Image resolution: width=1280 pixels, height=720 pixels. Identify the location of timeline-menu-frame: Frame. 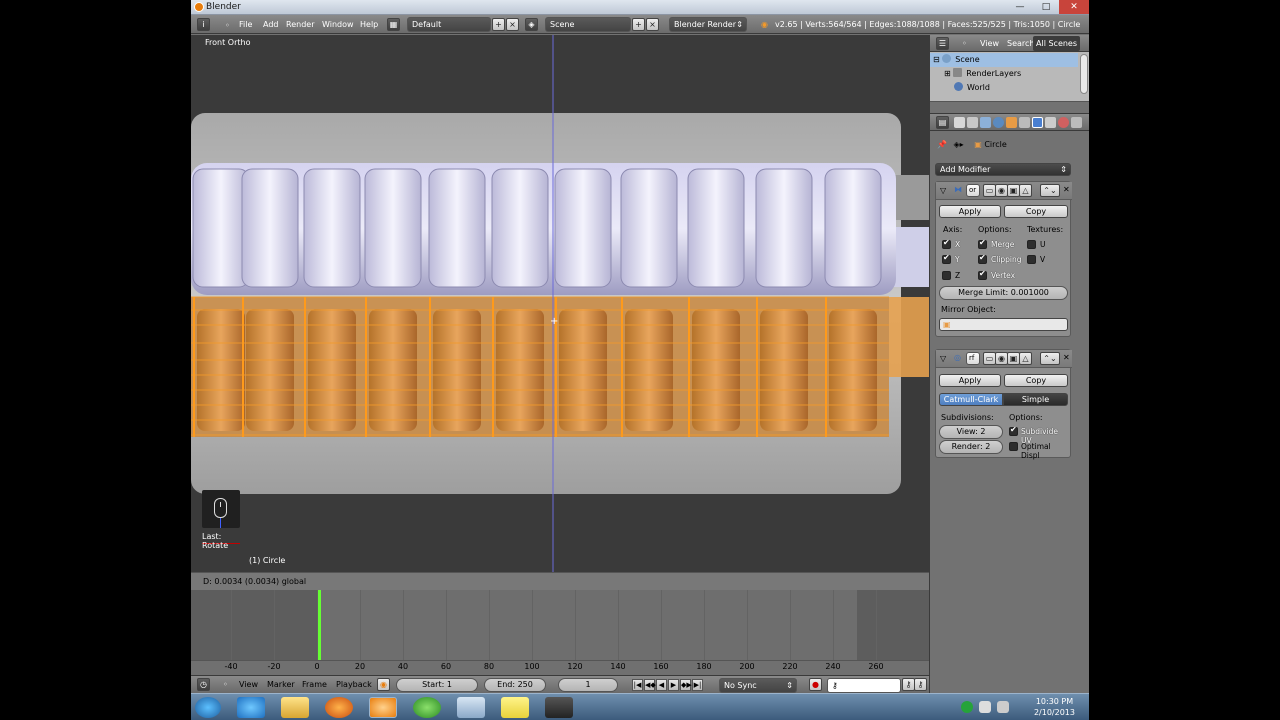
(314, 685).